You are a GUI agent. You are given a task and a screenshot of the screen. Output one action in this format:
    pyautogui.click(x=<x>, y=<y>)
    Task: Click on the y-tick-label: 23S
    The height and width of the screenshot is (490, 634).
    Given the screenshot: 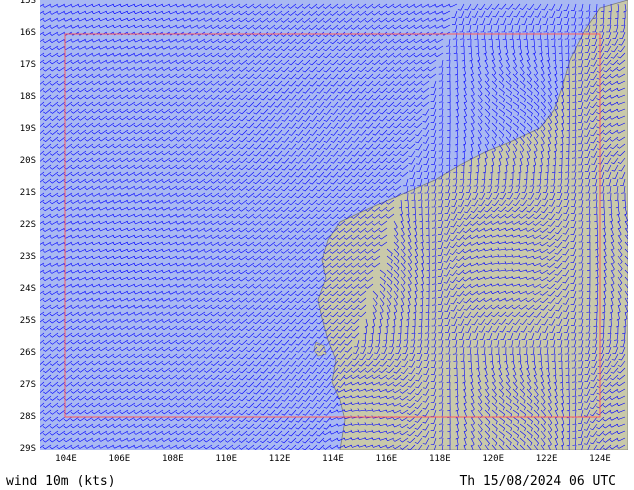 What is the action you would take?
    pyautogui.click(x=27, y=257)
    